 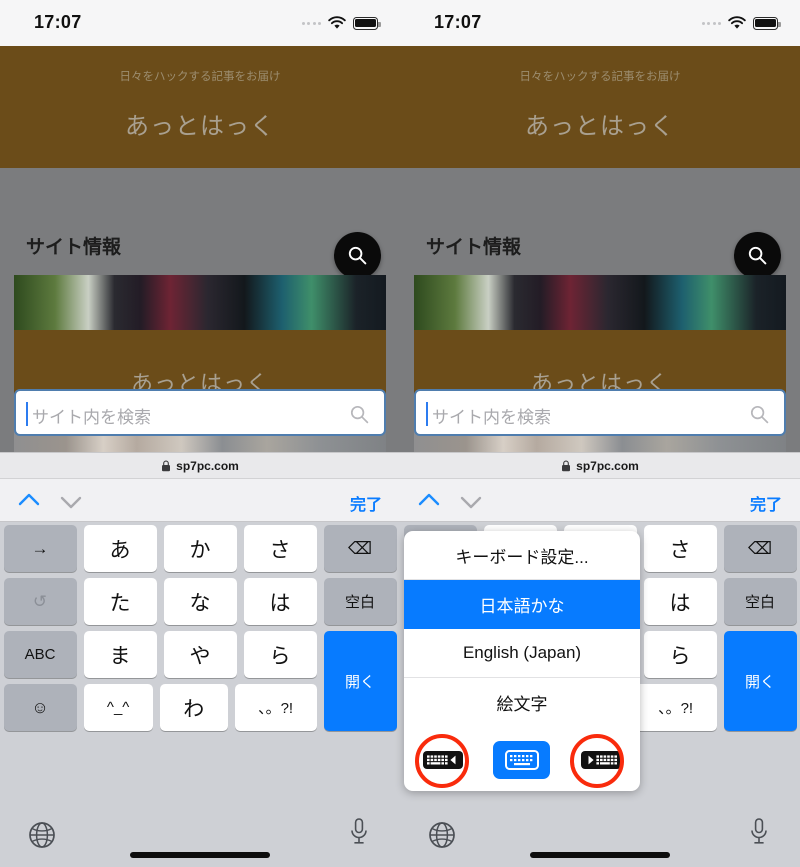 I want to click on keyboard-full-icon, so click(x=521, y=760).